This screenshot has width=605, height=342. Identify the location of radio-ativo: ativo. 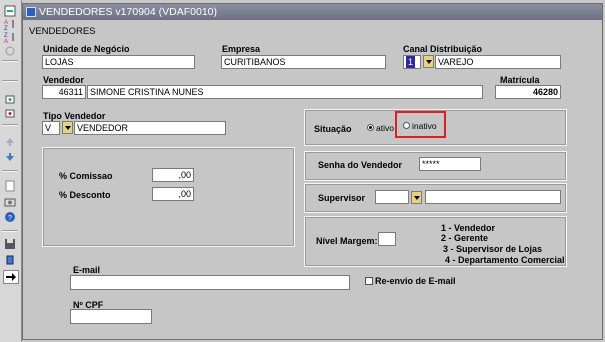
(382, 128).